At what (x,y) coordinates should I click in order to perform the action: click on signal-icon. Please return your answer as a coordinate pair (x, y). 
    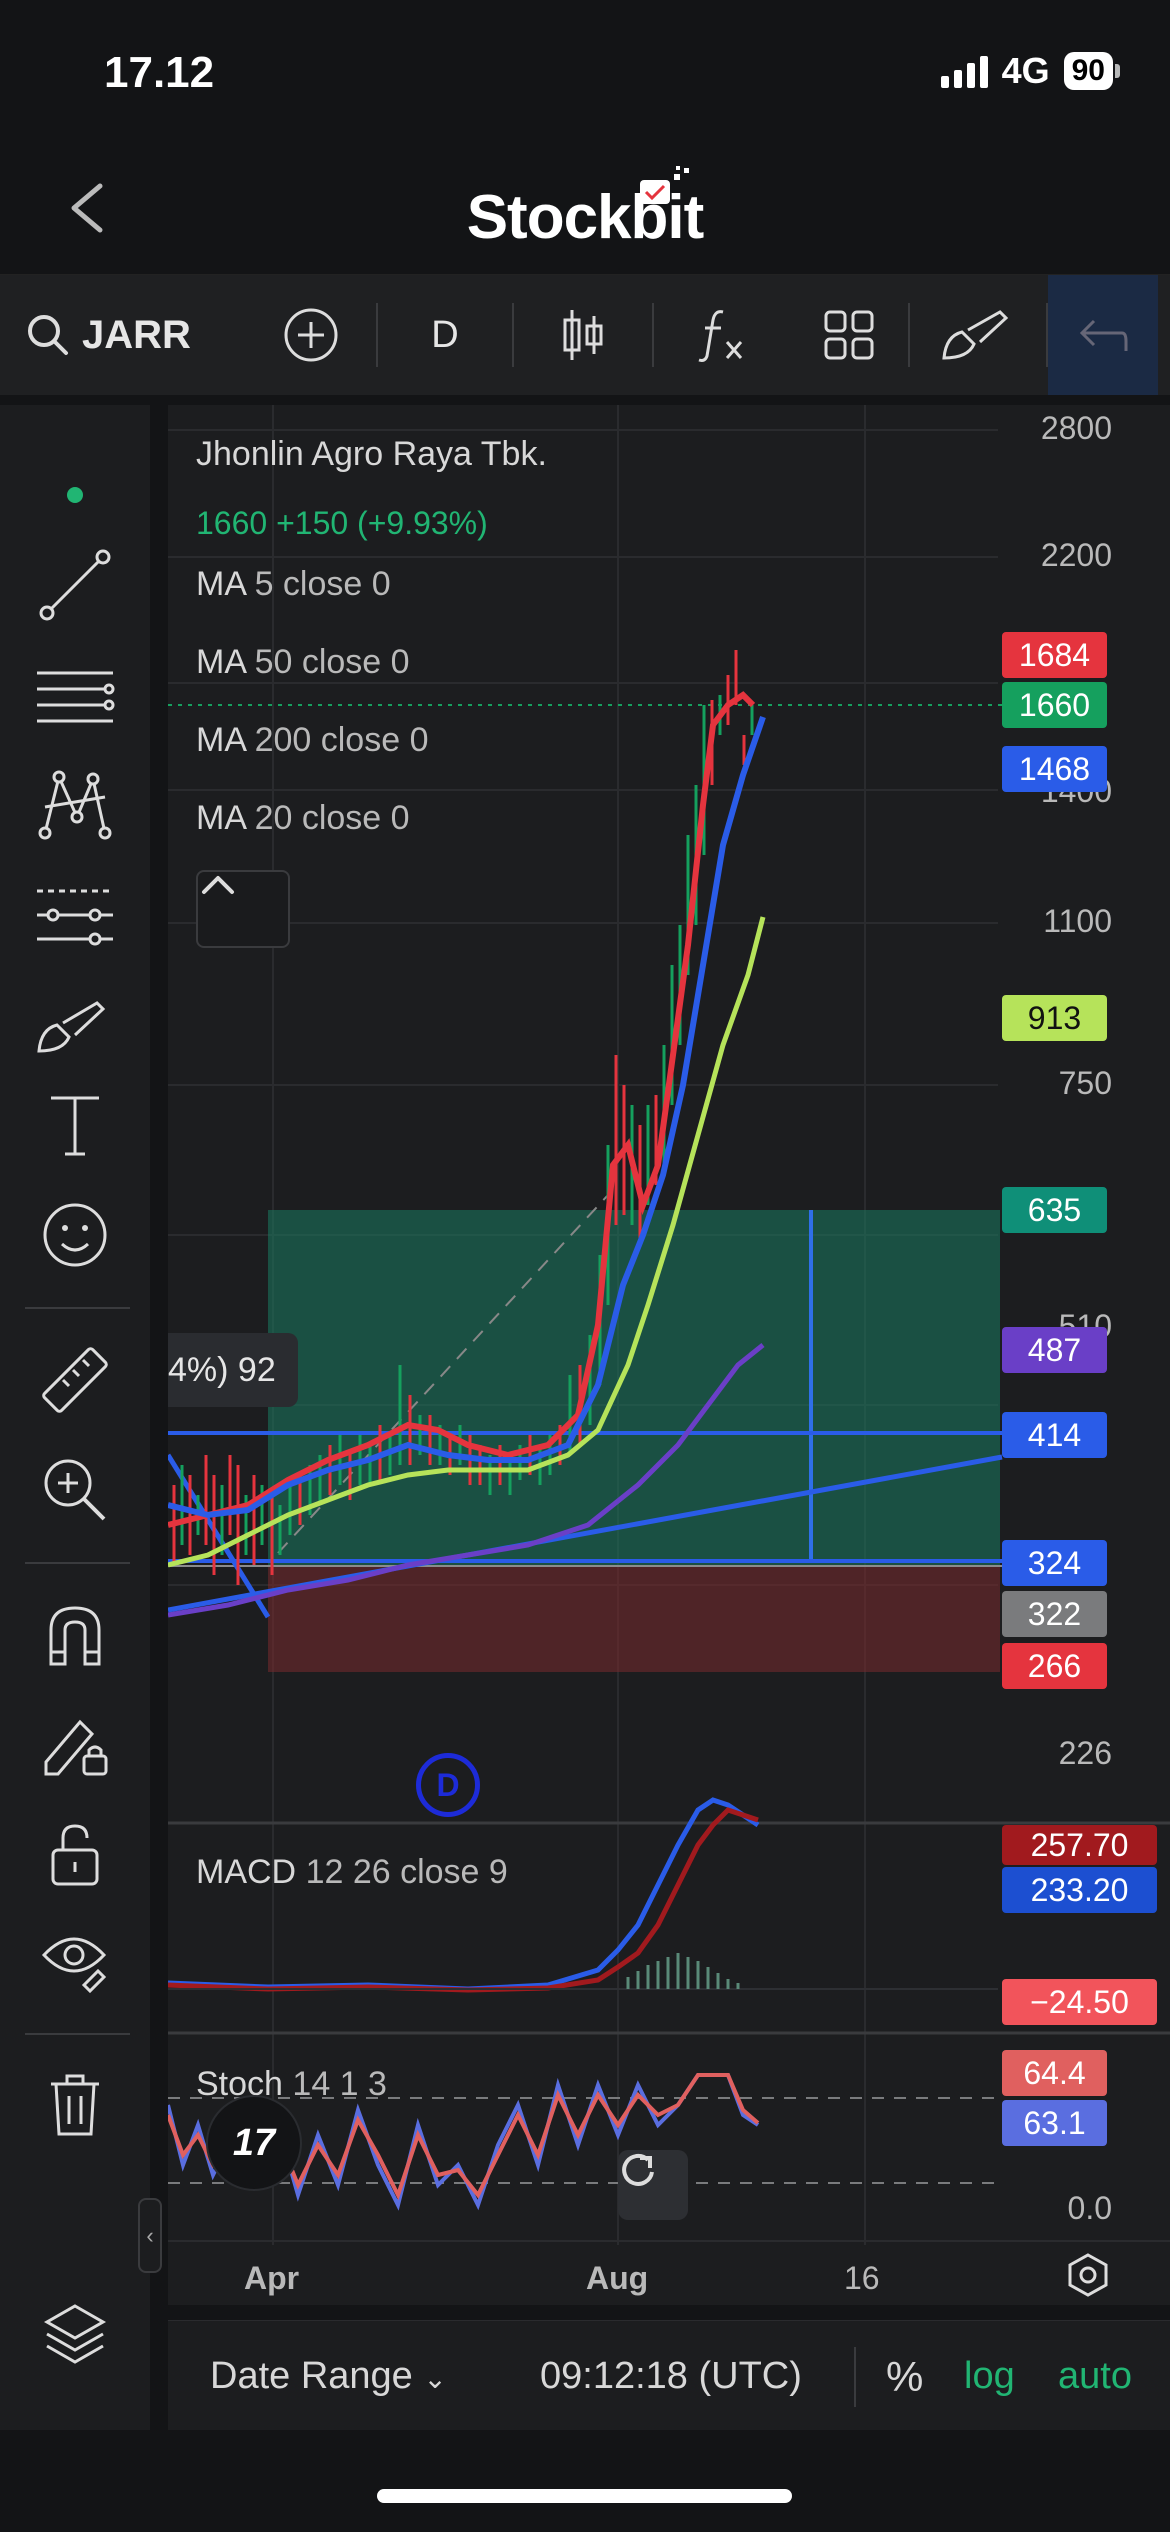
    Looking at the image, I should click on (964, 71).